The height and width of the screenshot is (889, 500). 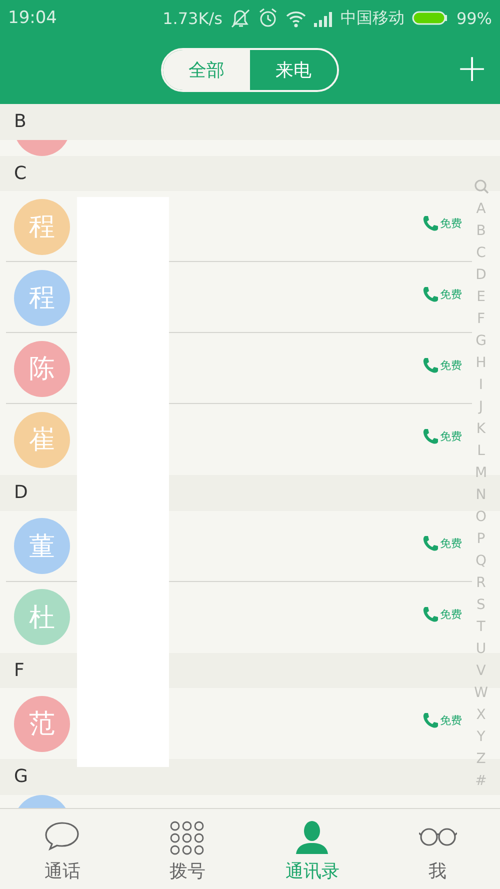 What do you see at coordinates (481, 451) in the screenshot?
I see `index-letter: L` at bounding box center [481, 451].